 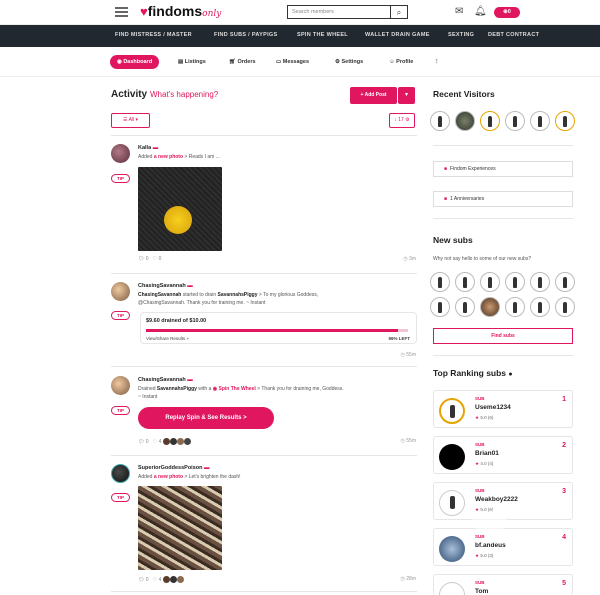 What do you see at coordinates (153, 35) in the screenshot?
I see `nav-find-mistress: FIND MISTRESS / MASTER` at bounding box center [153, 35].